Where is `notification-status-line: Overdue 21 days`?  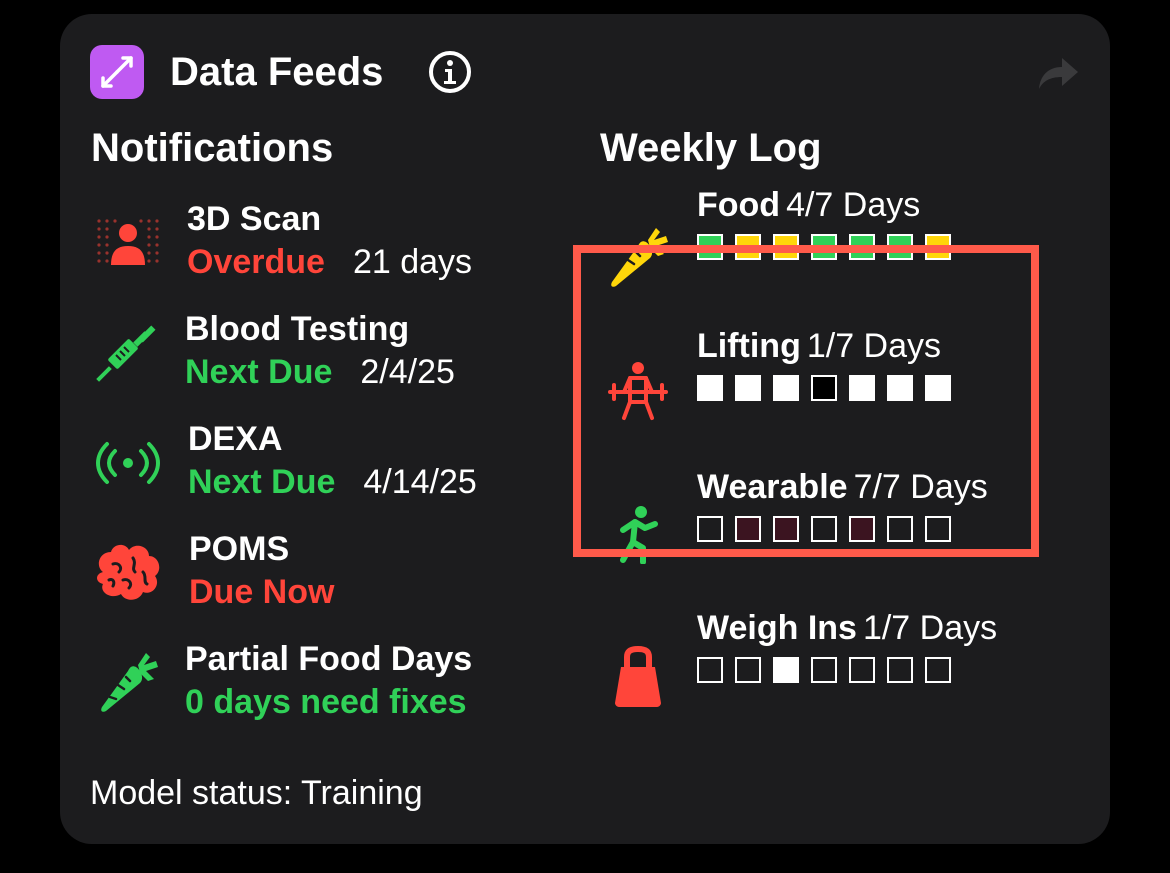
notification-status-line: Overdue 21 days is located at coordinates (329, 262).